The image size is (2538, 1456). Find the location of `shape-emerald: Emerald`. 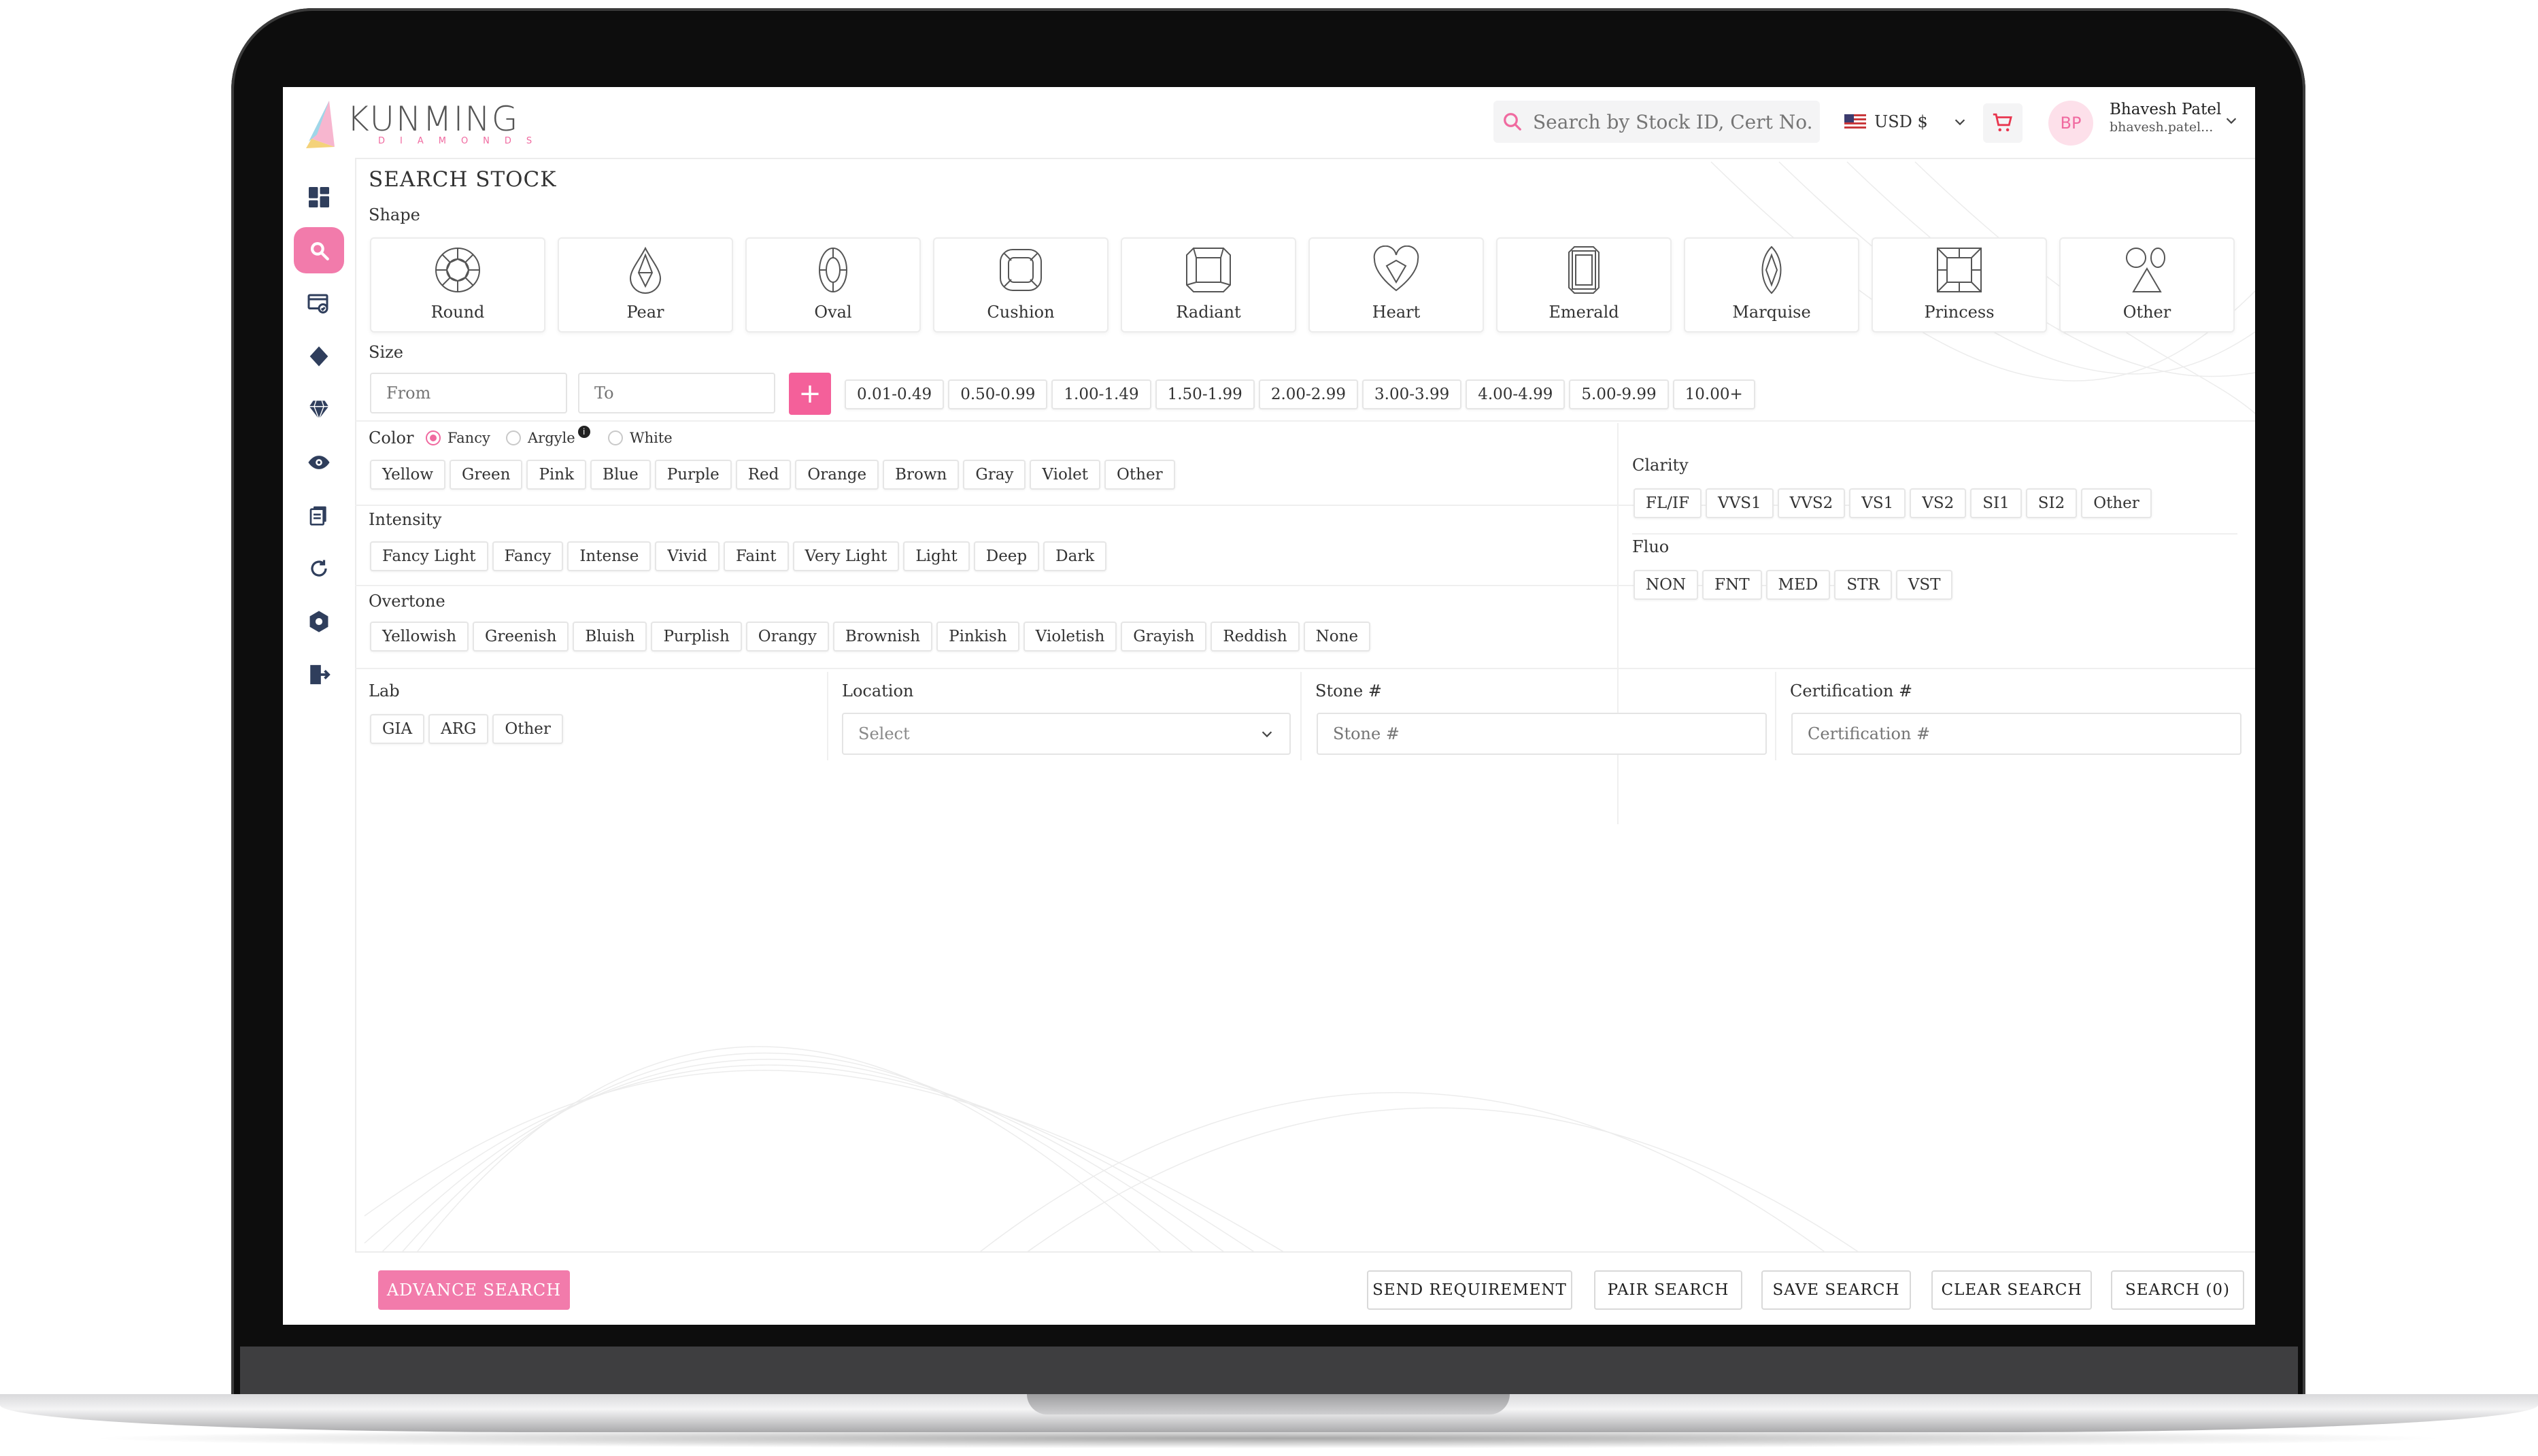

shape-emerald: Emerald is located at coordinates (1584, 285).